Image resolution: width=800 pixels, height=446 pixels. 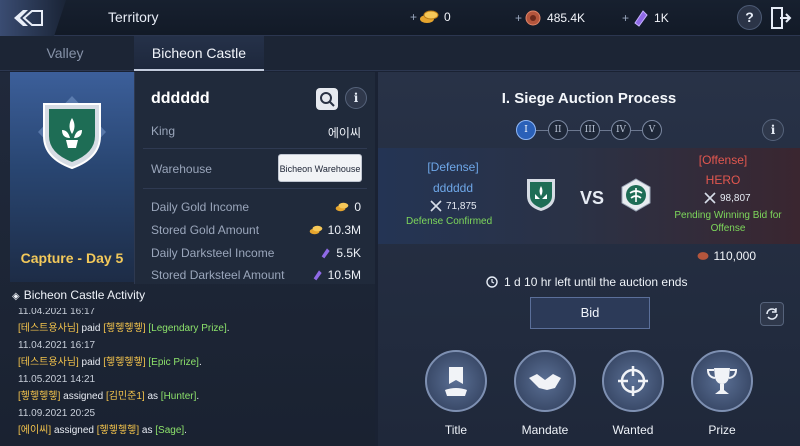 I want to click on daily-gold-value: 0, so click(x=348, y=207).